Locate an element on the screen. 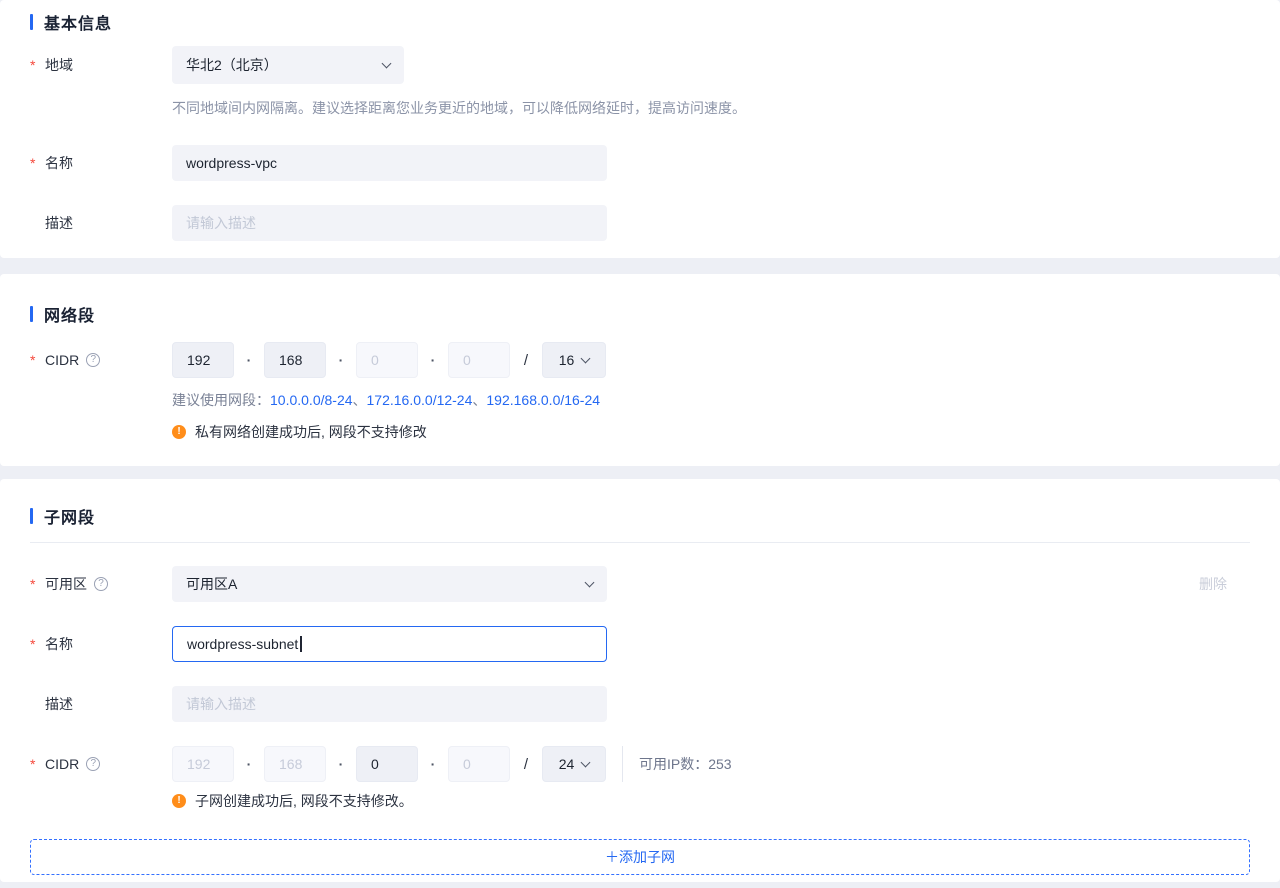 Image resolution: width=1280 pixels, height=888 pixels. basic-info-title: 基本信息 is located at coordinates (640, 22).